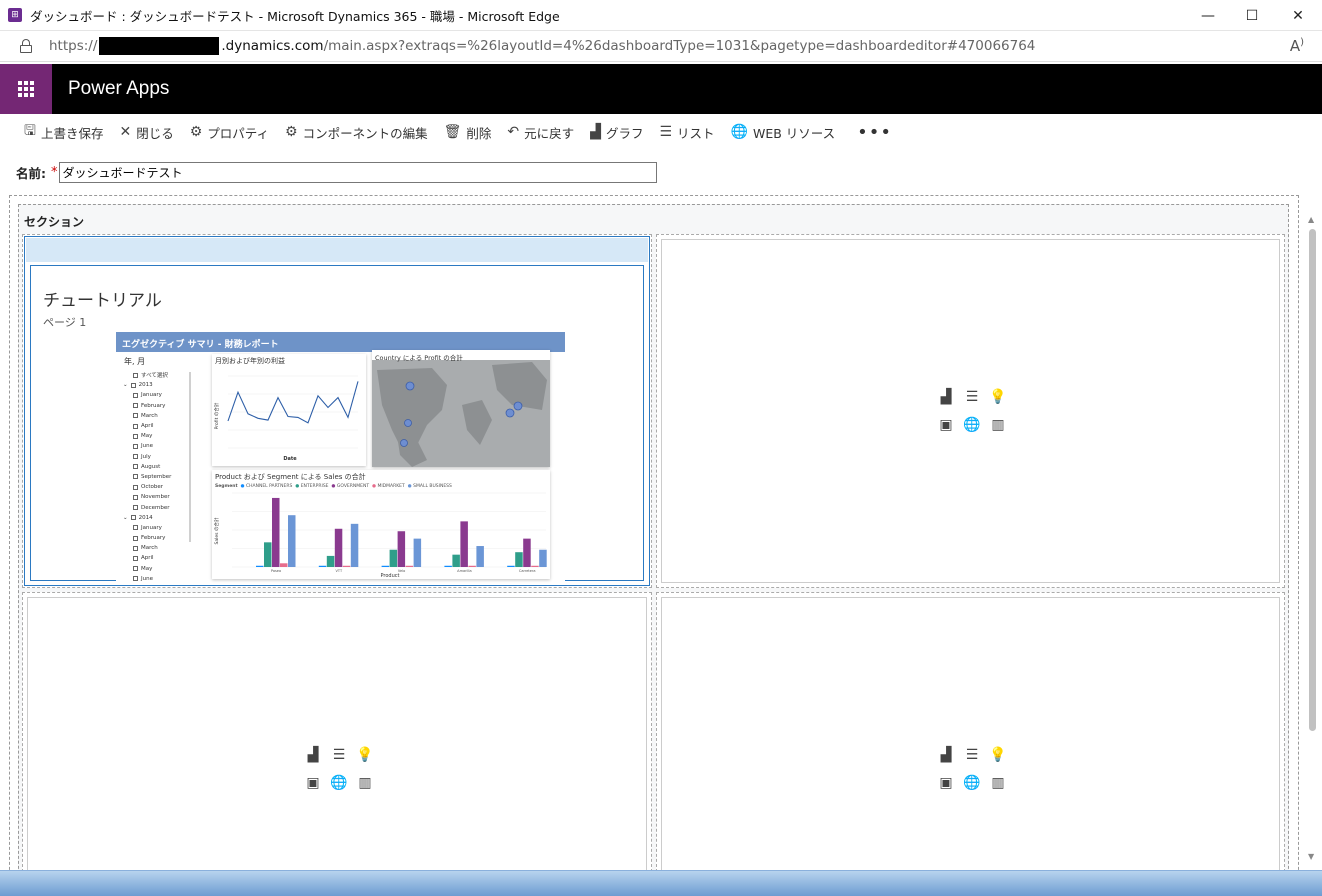 The width and height of the screenshot is (1322, 896). Describe the element at coordinates (158, 507) in the screenshot. I see `slicer-item: December` at that location.